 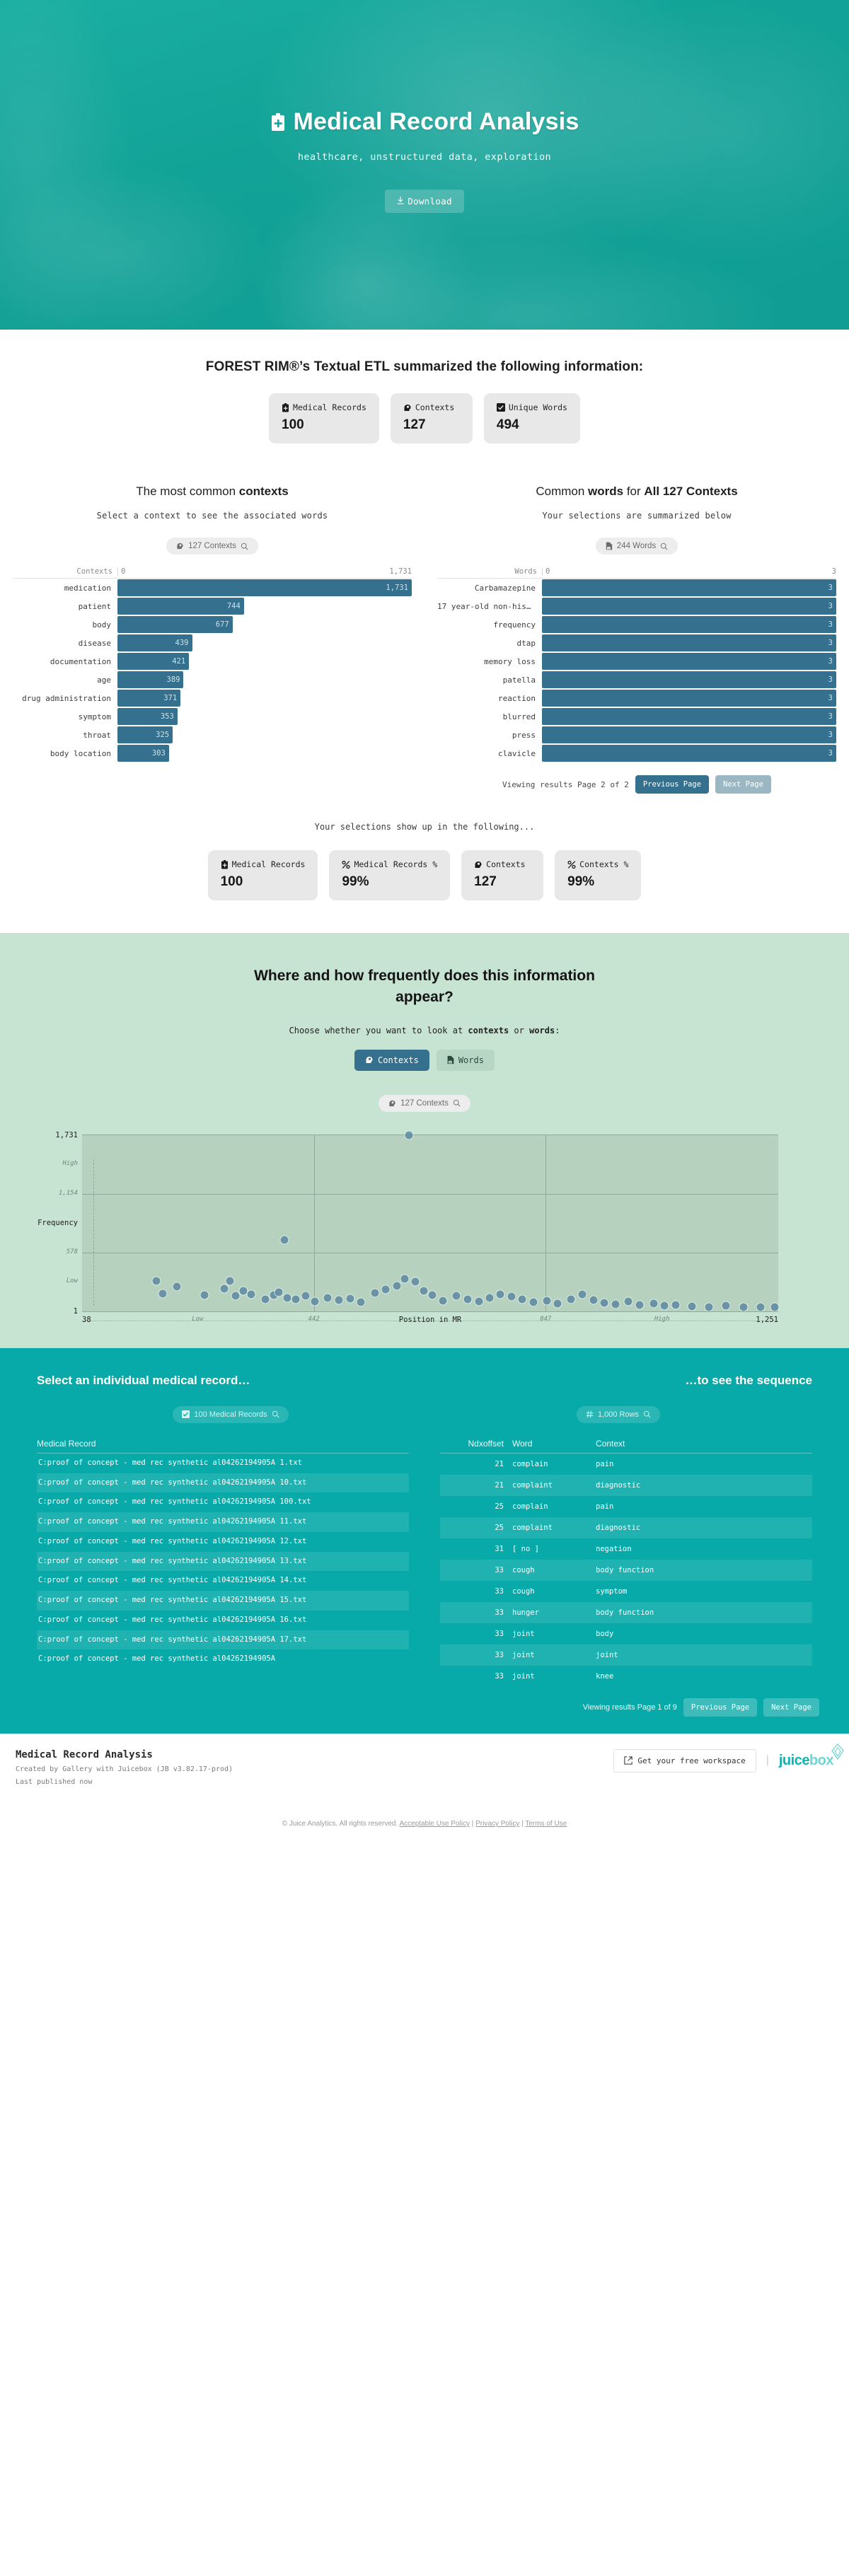 What do you see at coordinates (213, 753) in the screenshot?
I see `context-bar-row: body location 303` at bounding box center [213, 753].